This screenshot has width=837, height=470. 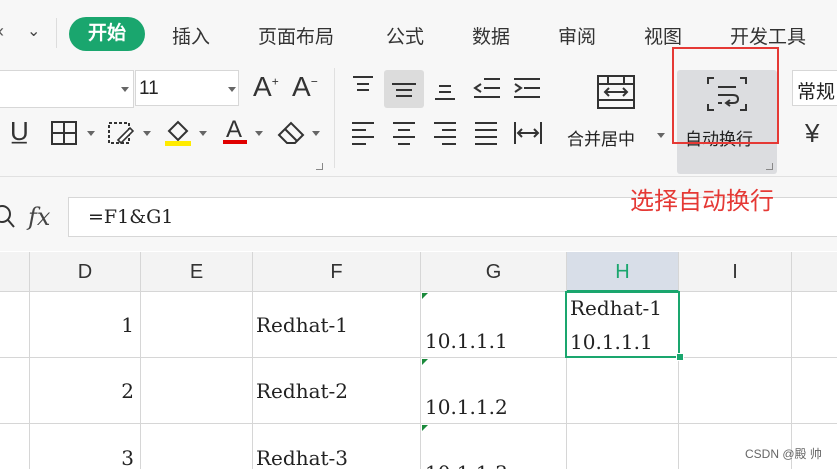 What do you see at coordinates (85, 325) in the screenshot?
I see `cell-d1: 1` at bounding box center [85, 325].